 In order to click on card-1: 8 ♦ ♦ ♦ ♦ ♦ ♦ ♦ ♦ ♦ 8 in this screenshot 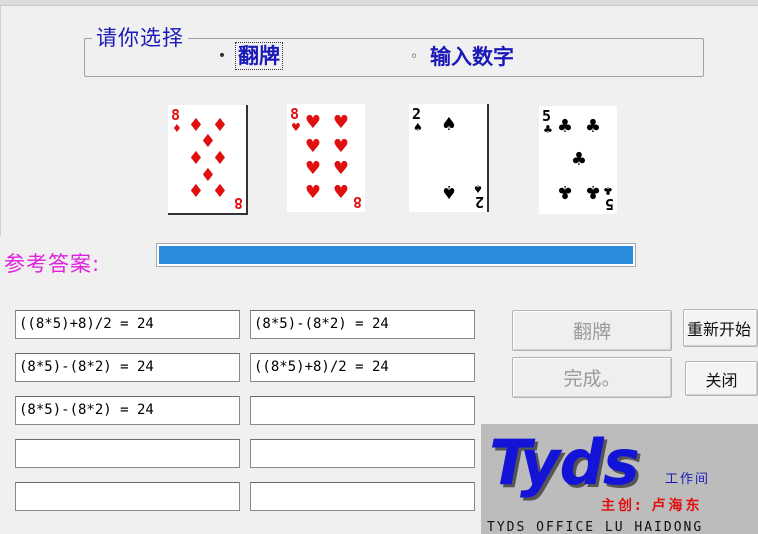, I will do `click(208, 160)`.